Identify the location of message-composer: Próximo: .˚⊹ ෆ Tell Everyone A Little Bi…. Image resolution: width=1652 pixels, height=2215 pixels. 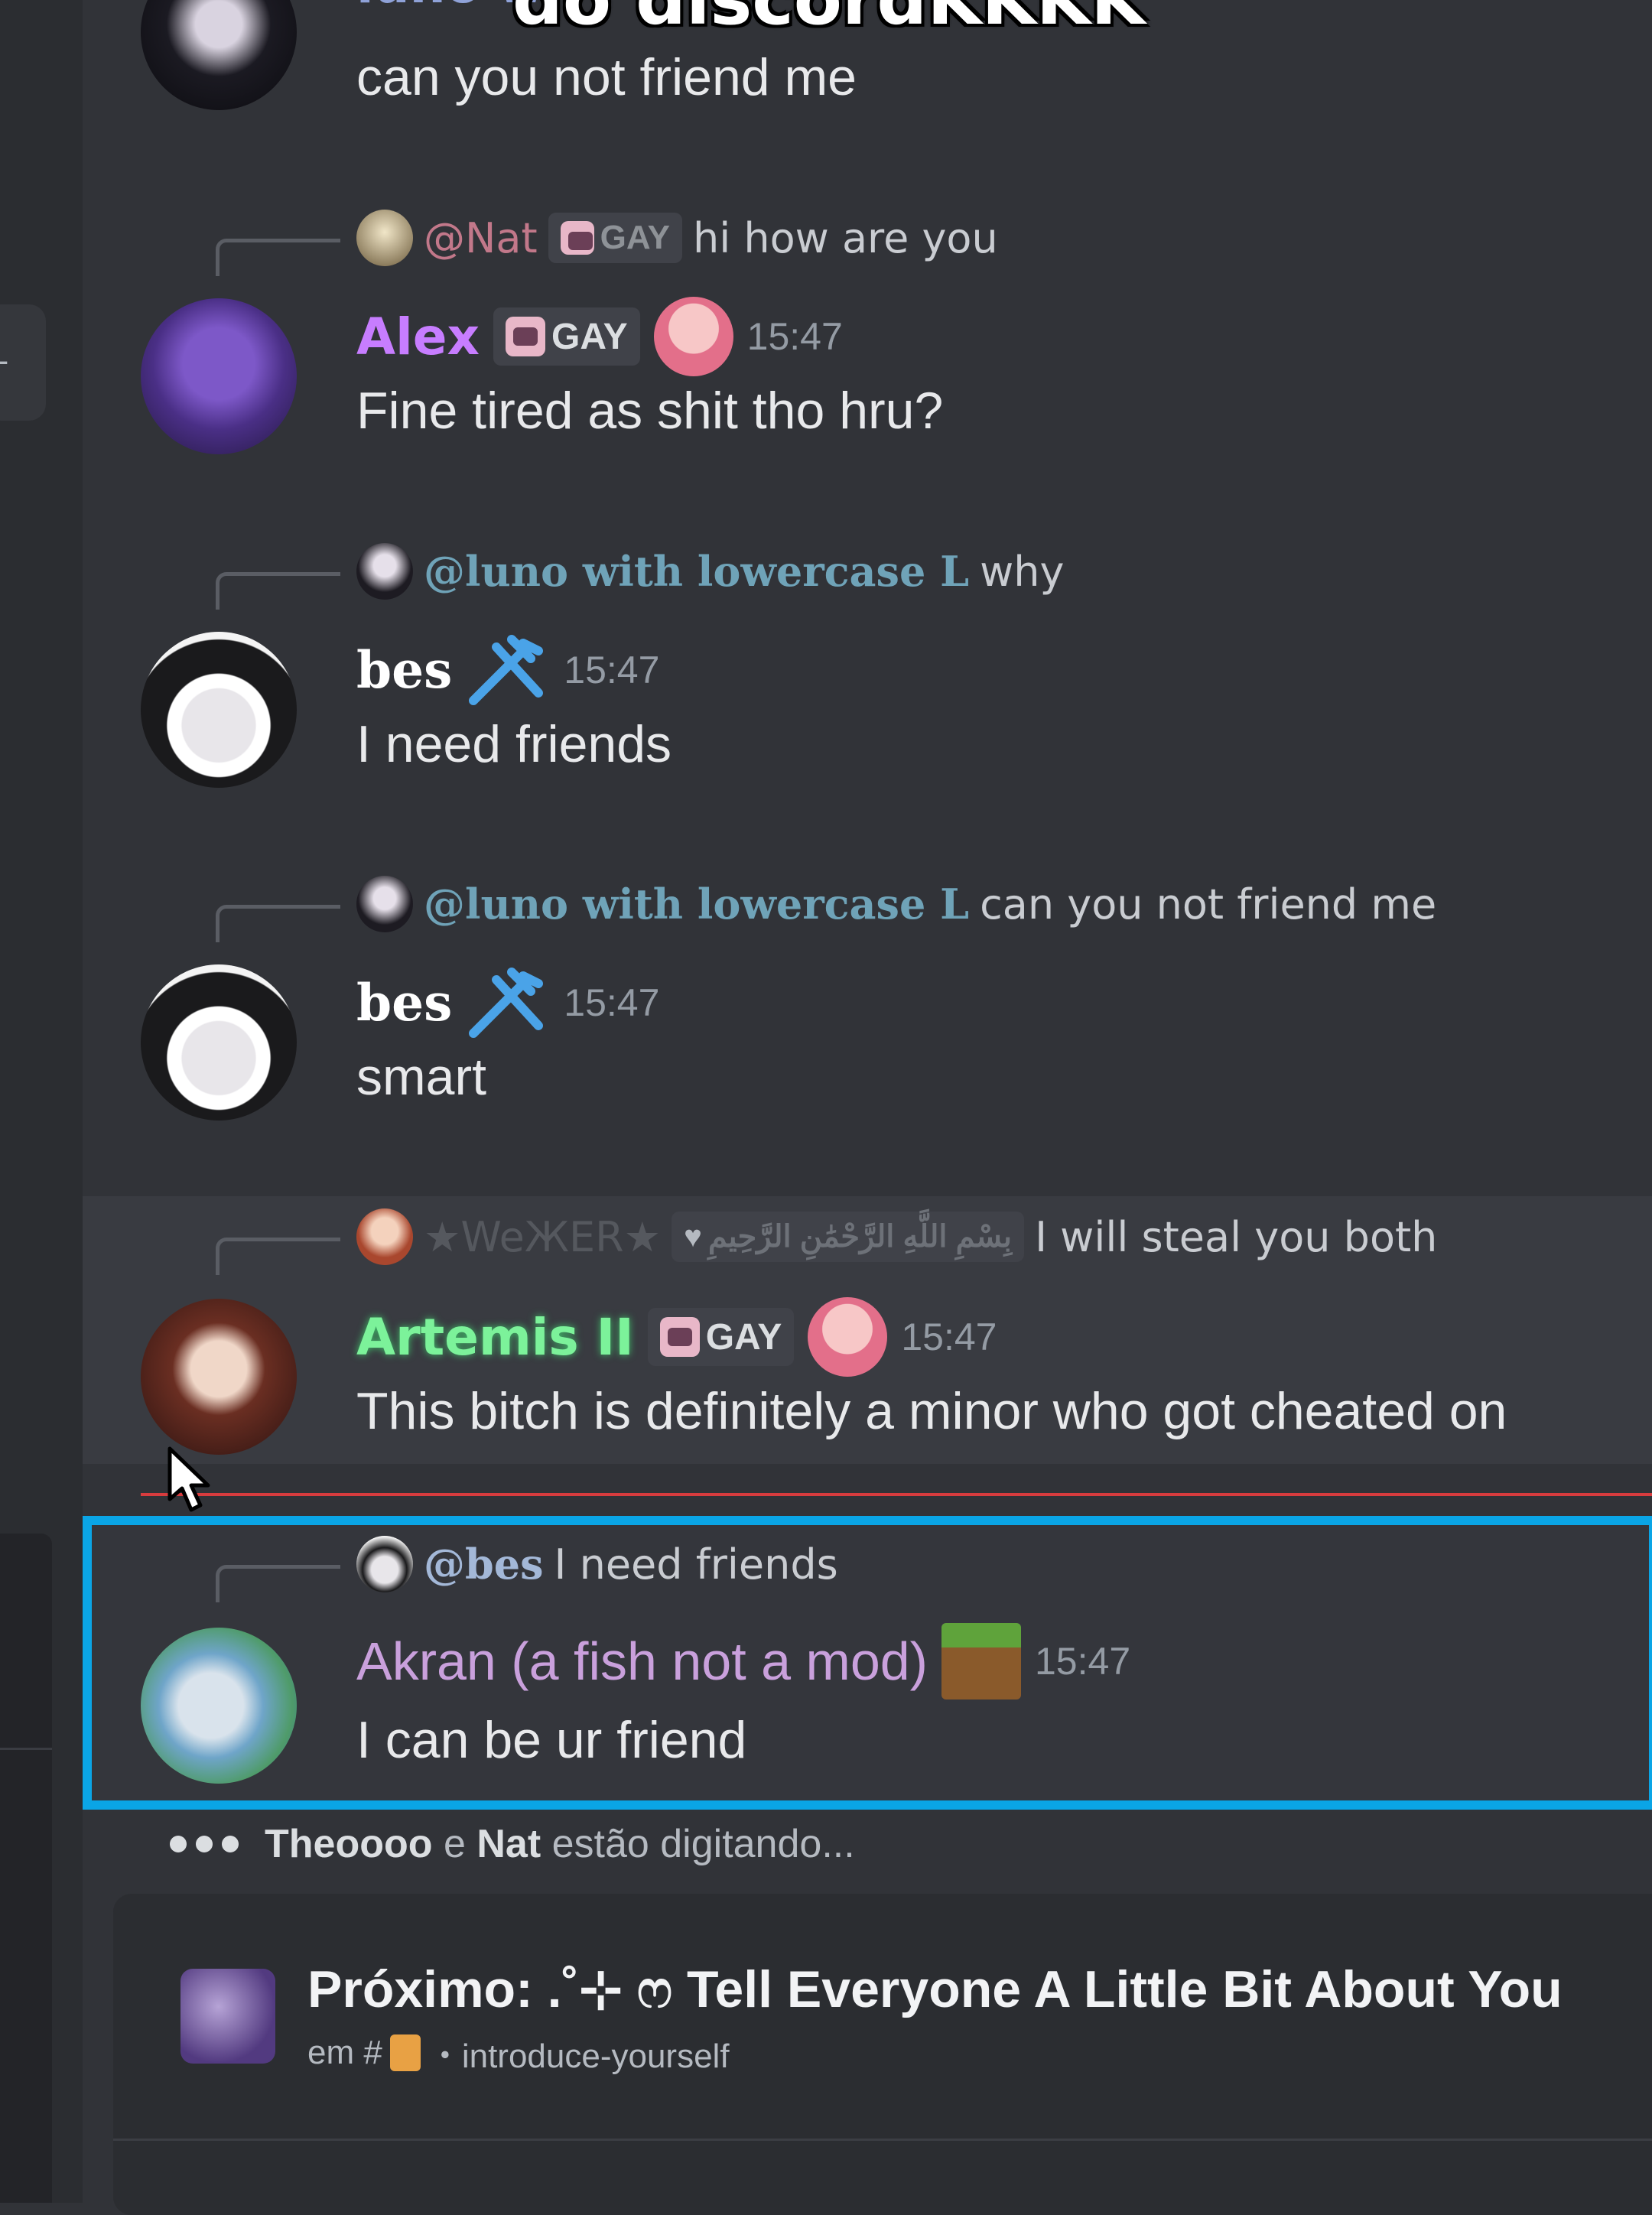
(882, 2054).